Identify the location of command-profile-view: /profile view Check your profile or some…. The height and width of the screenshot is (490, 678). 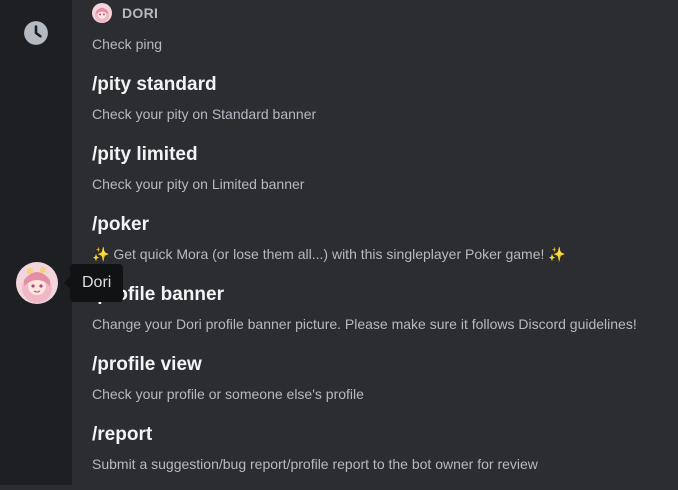
(375, 385).